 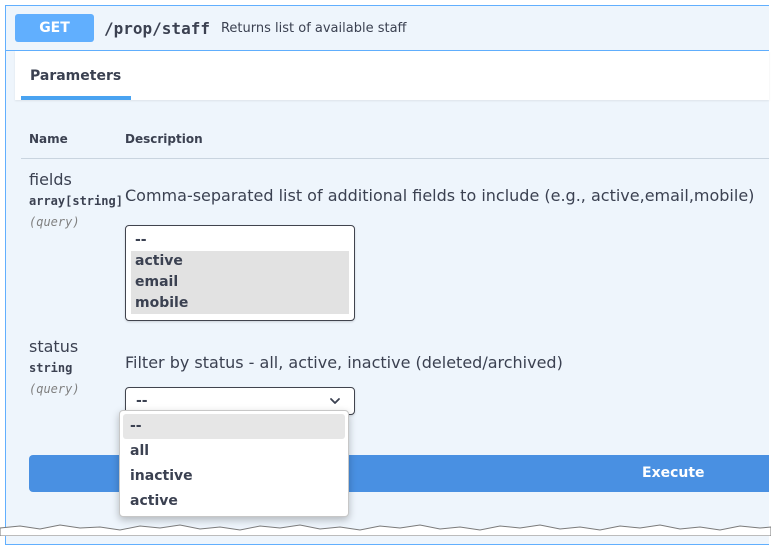 I want to click on column-header-description: Description, so click(x=164, y=139).